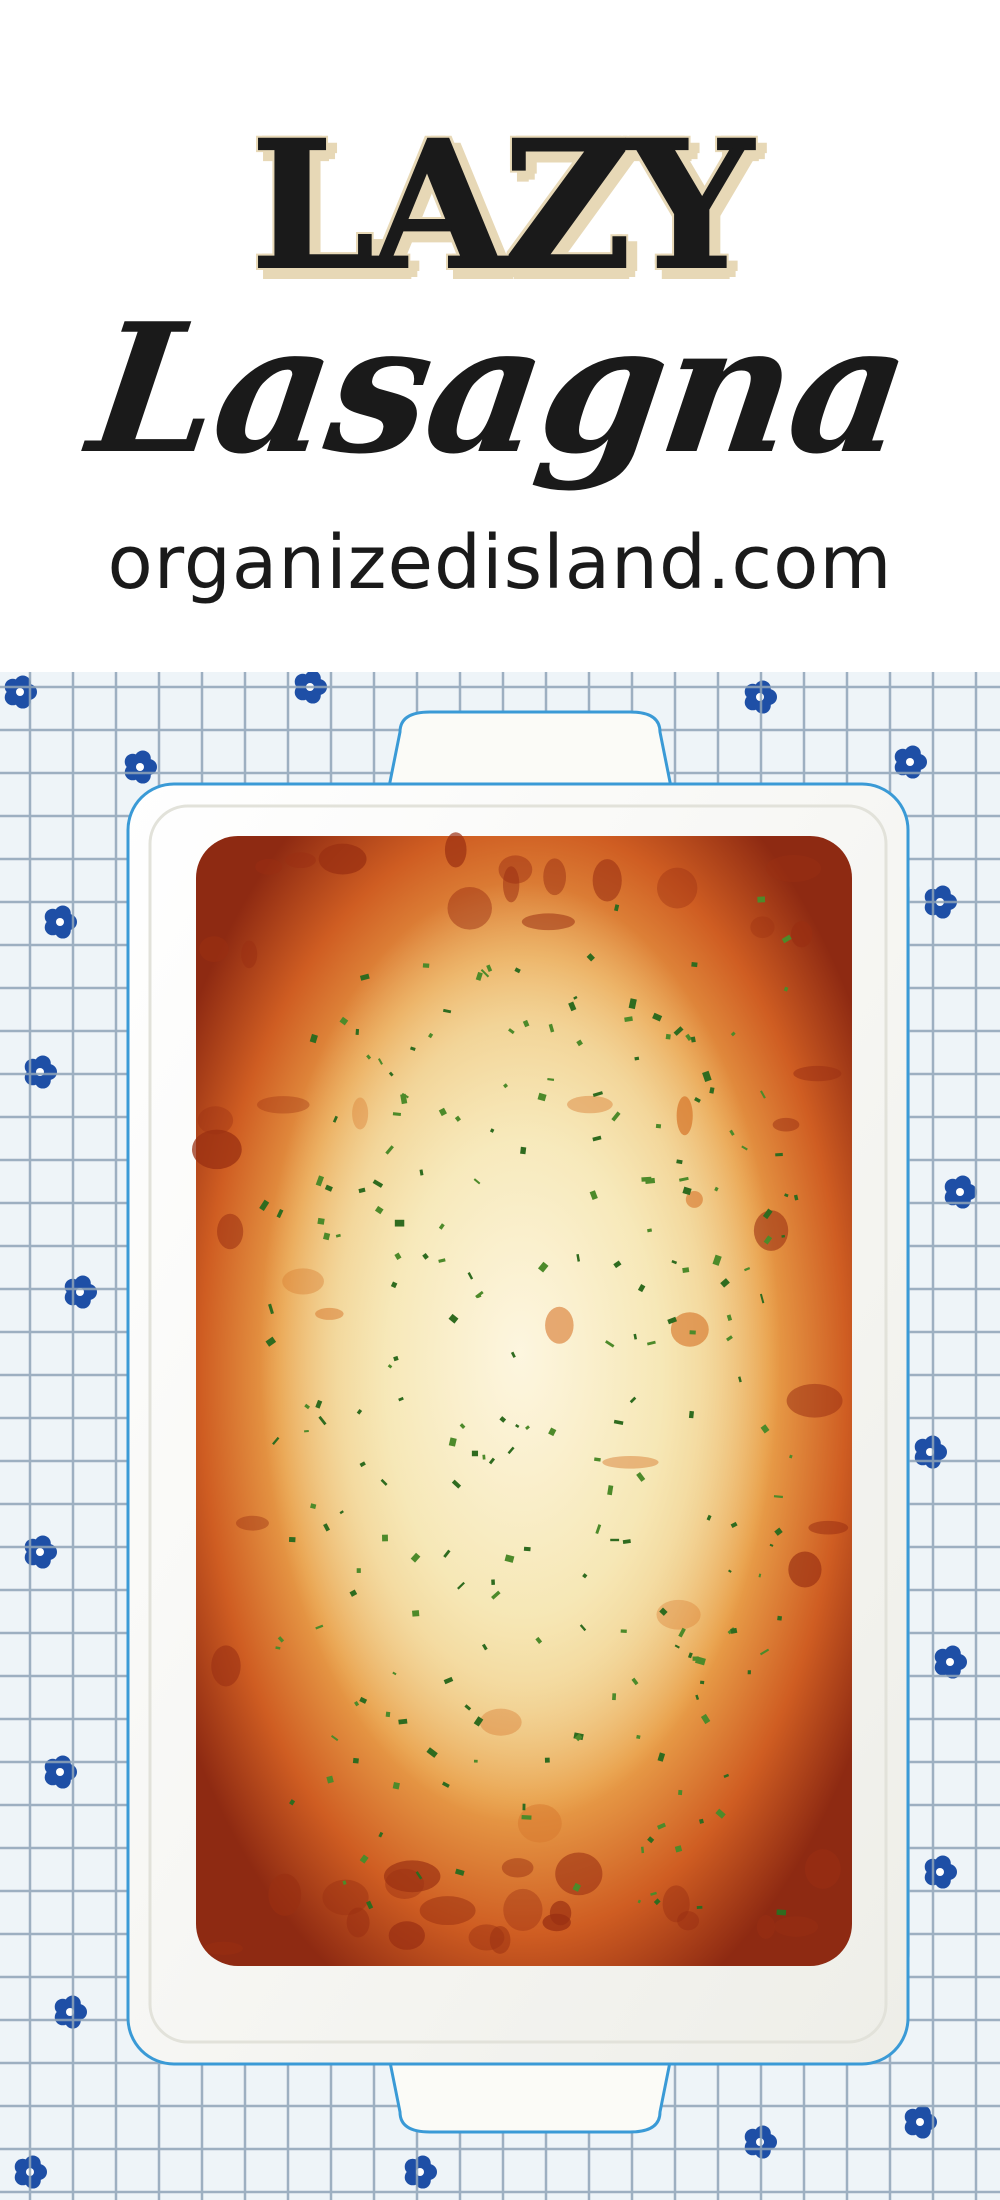  I want to click on title-line1-wrap: LAZY, so click(500, 205).